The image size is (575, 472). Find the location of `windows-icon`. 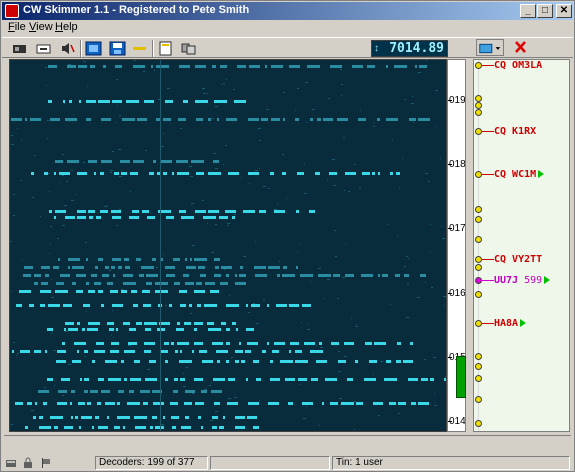

windows-icon is located at coordinates (188, 48).